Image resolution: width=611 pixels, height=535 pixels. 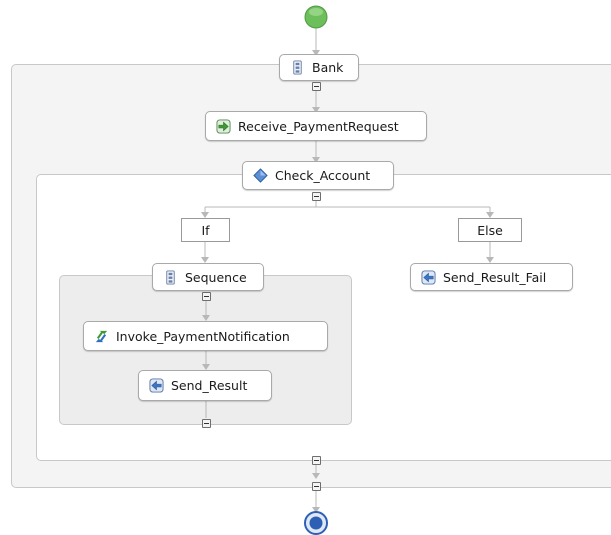 I want to click on check-account-node: Check_Account, so click(x=318, y=175).